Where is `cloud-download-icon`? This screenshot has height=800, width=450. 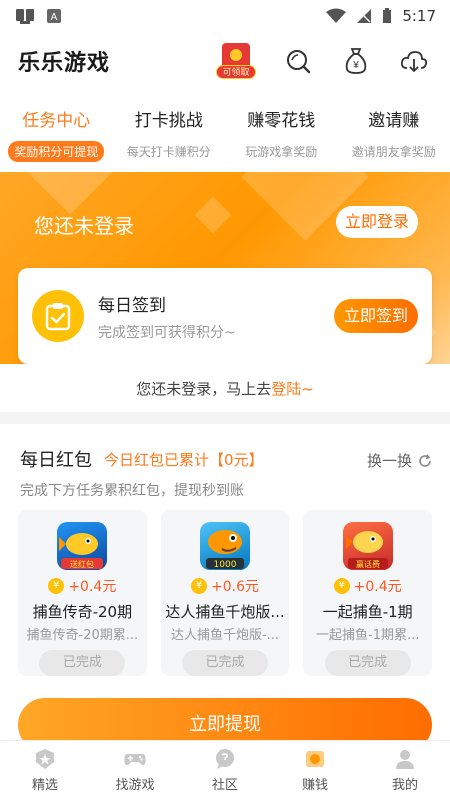 cloud-download-icon is located at coordinates (414, 62).